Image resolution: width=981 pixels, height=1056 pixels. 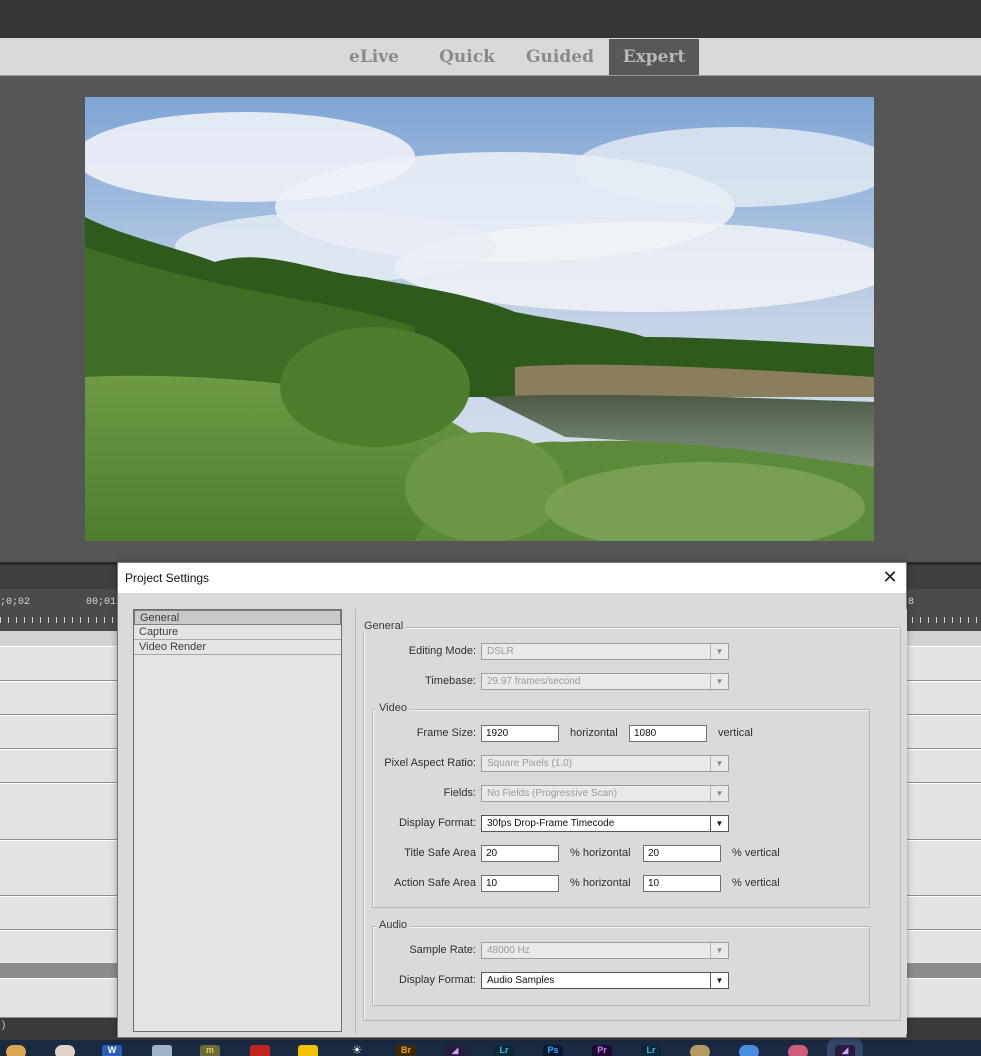 What do you see at coordinates (651, 1050) in the screenshot?
I see `lightroom-classic-icon: Lr` at bounding box center [651, 1050].